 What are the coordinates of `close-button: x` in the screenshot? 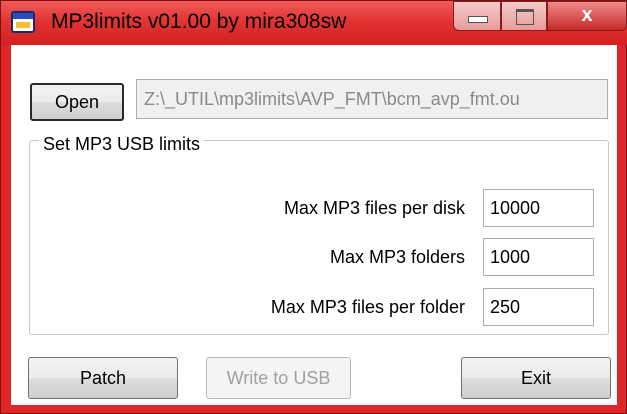 It's located at (587, 16).